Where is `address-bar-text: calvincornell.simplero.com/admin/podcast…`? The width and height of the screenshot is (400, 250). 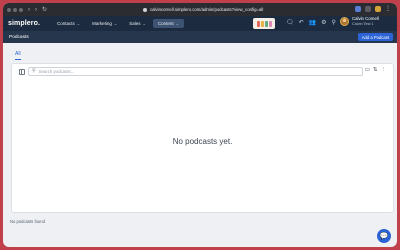
address-bar-text: calvincornell.simplero.com/admin/podcast… is located at coordinates (207, 9).